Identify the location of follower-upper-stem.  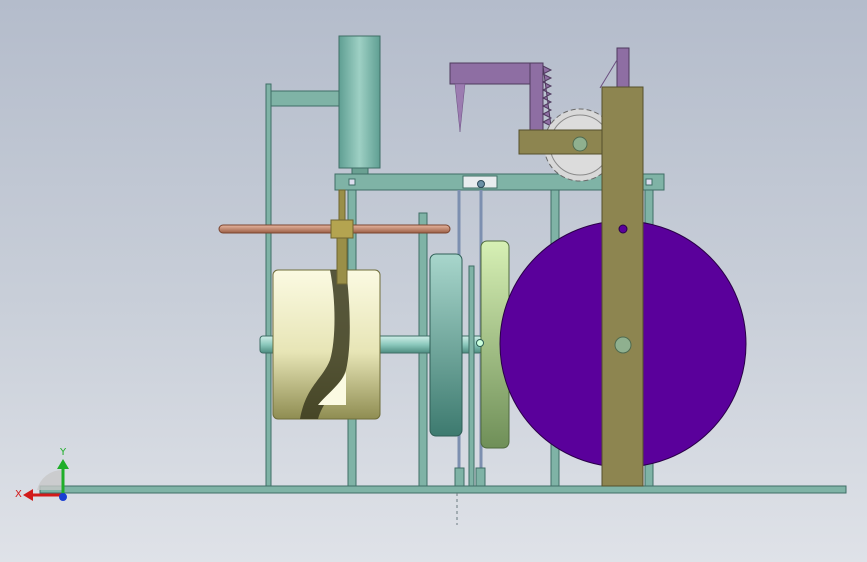
(342, 205).